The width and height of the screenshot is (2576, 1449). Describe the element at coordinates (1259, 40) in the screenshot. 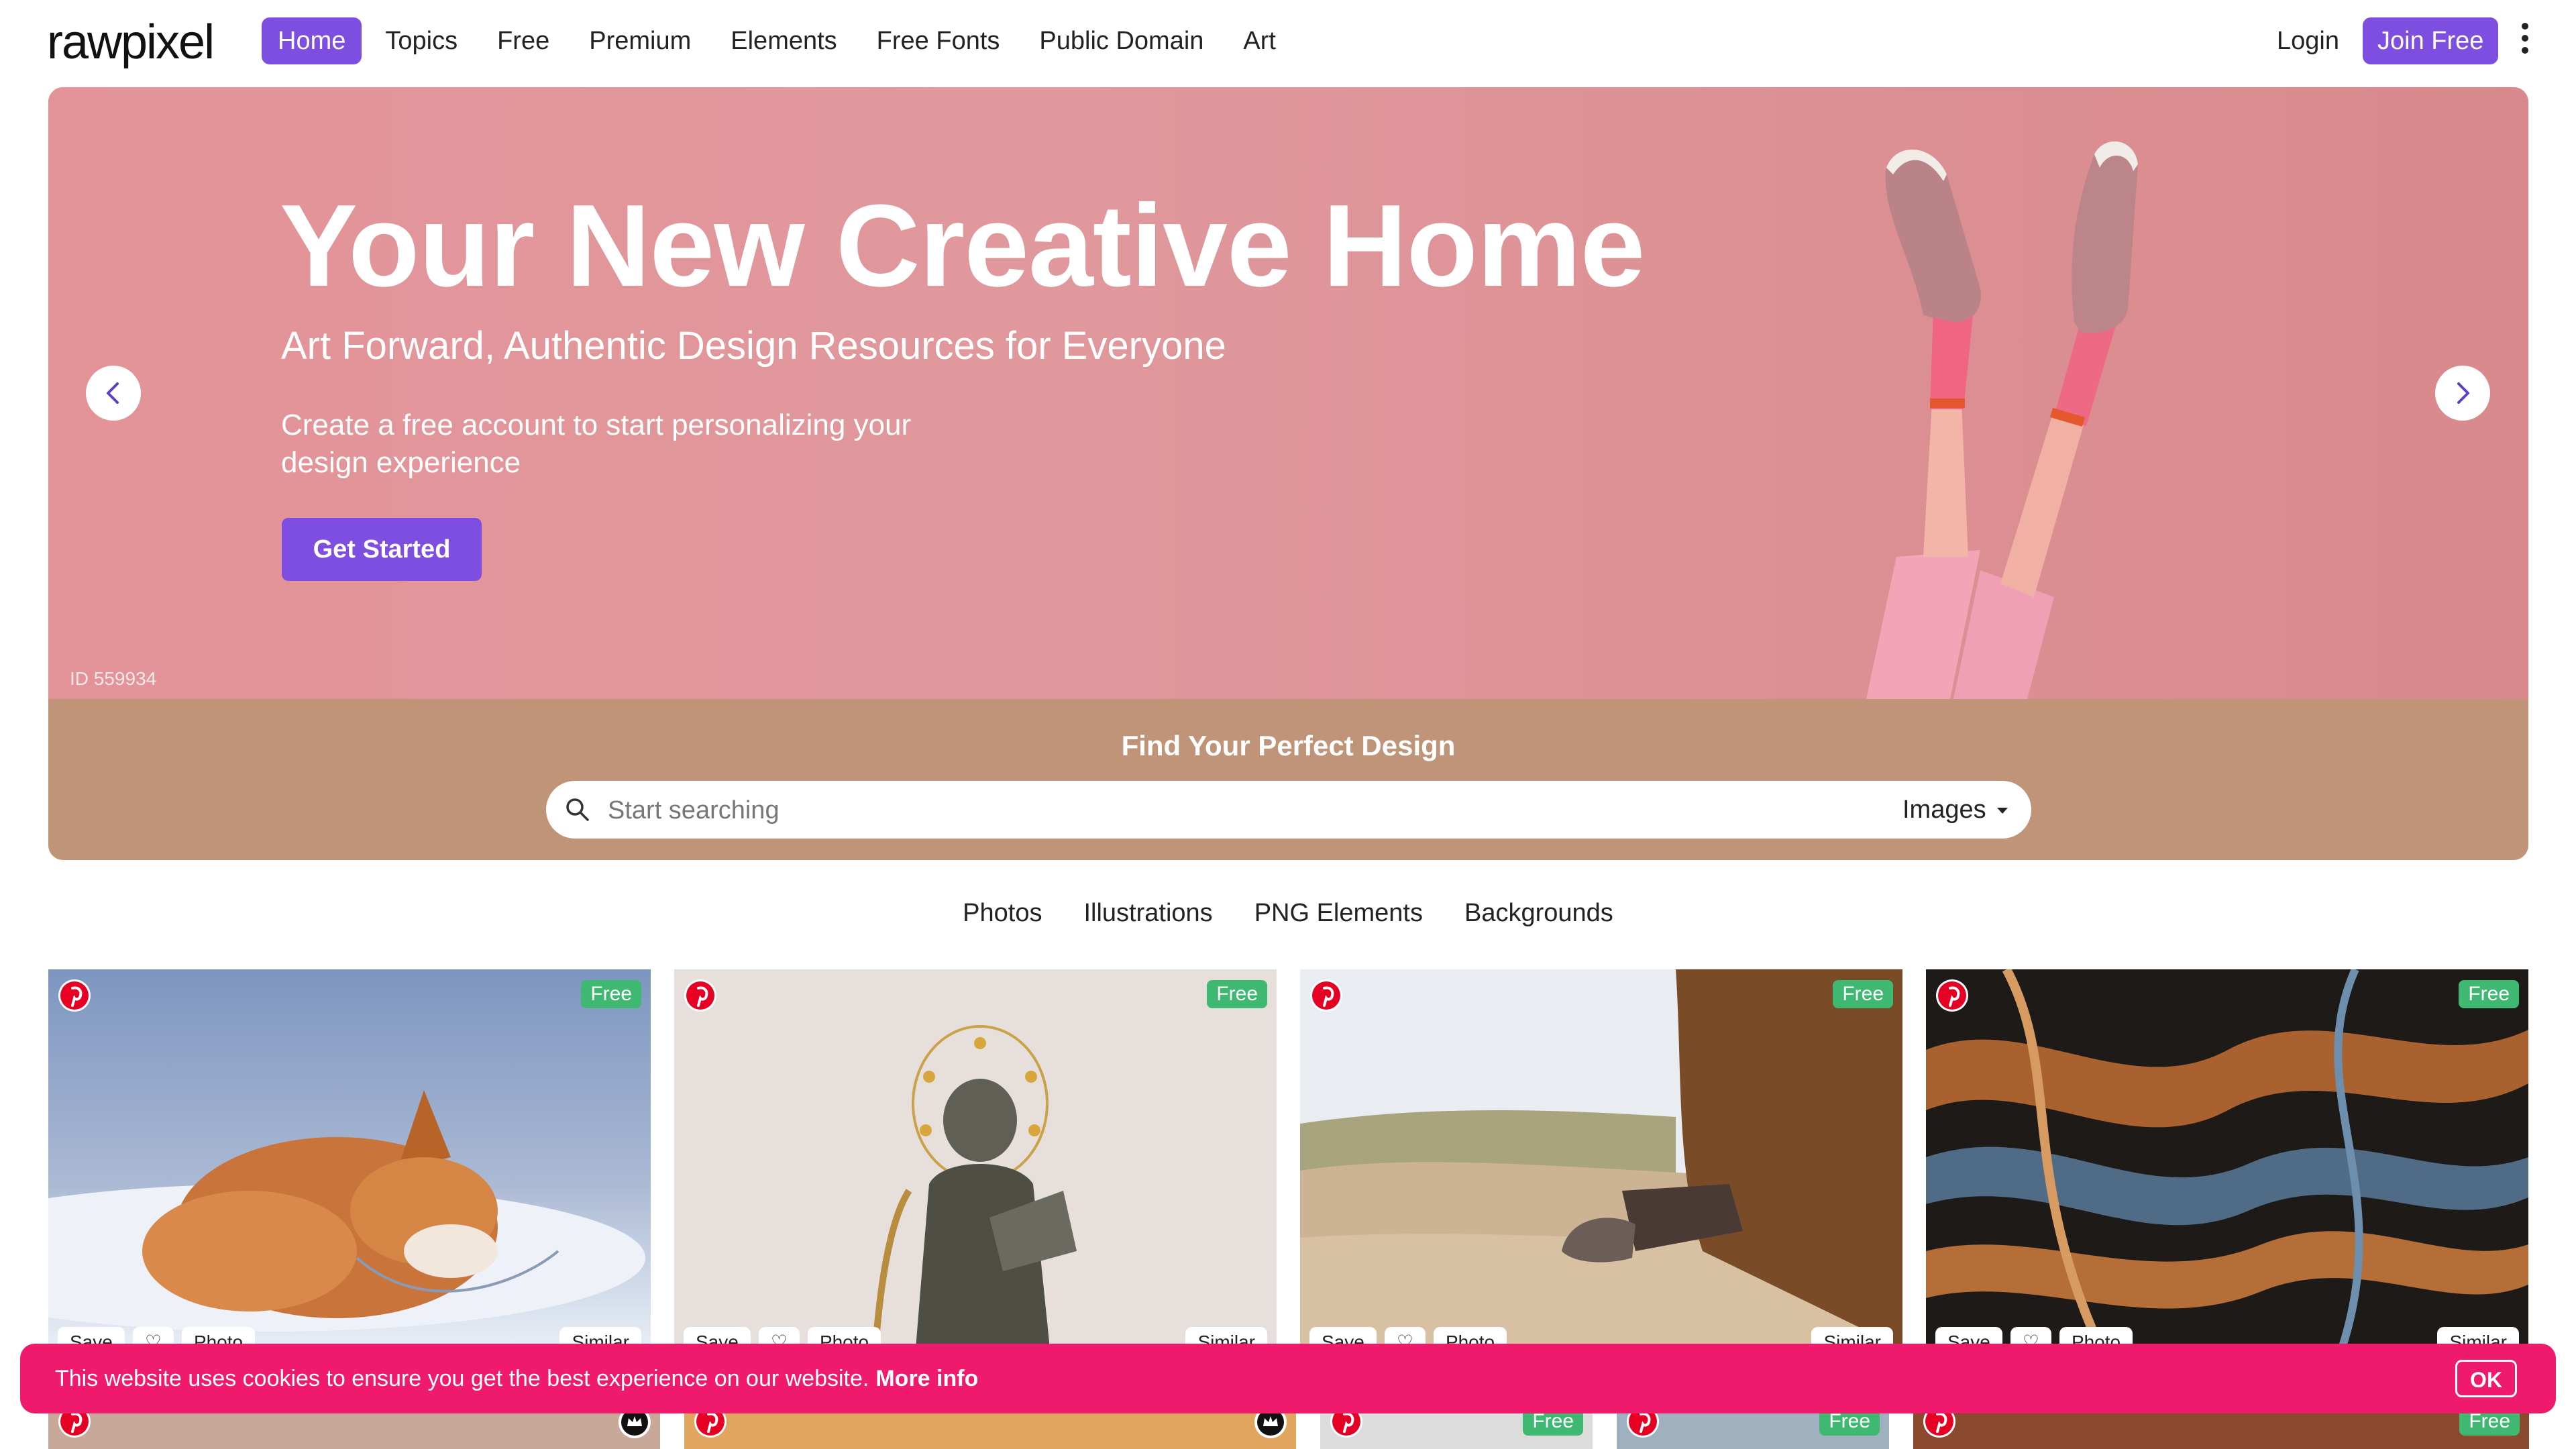

I see `nav-art: Art` at that location.